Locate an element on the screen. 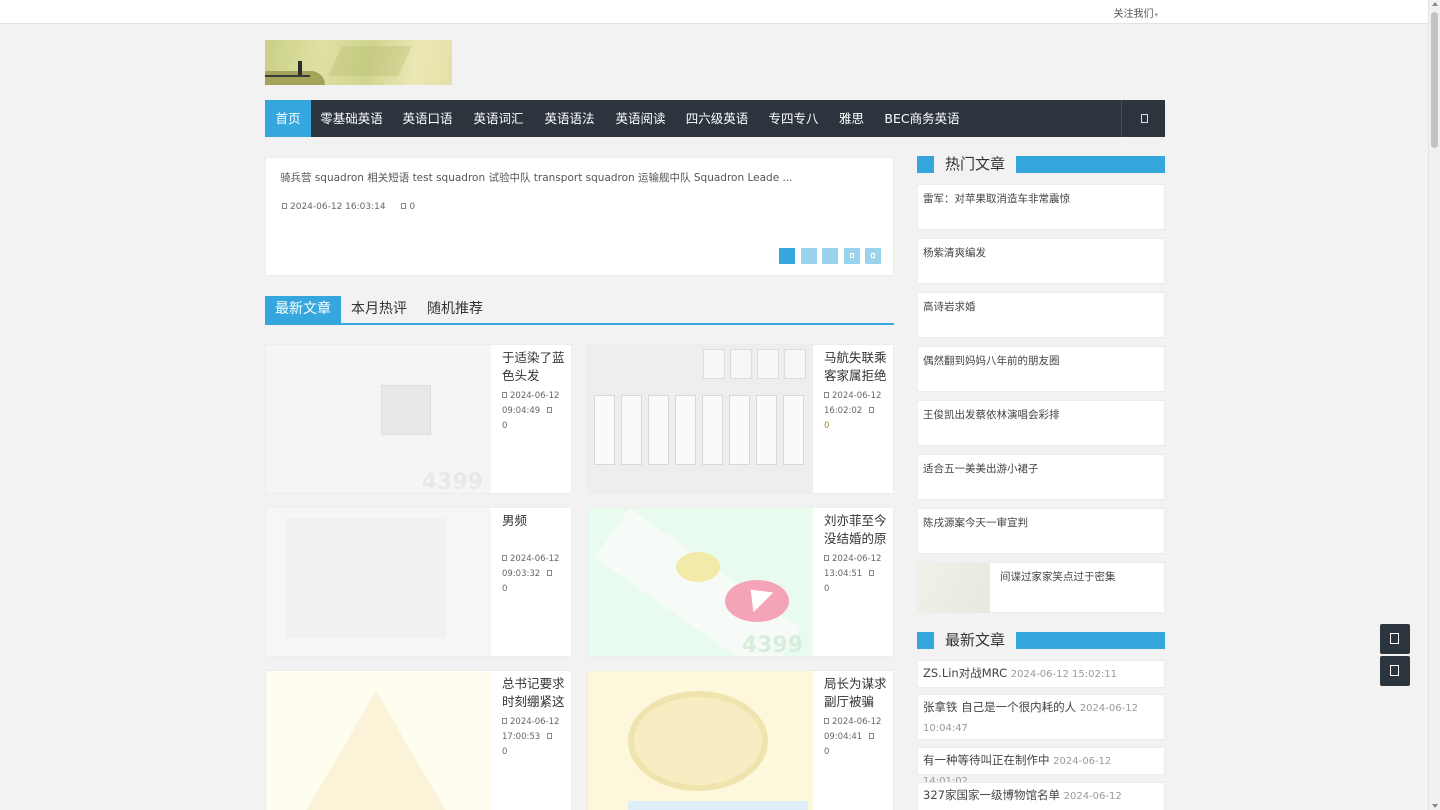 Image resolution: width=1440 pixels, height=810 pixels. latest-article-item: 张拿铁 自己是一个很内耗的人 2024-06-12 10:04:47 is located at coordinates (1041, 717).